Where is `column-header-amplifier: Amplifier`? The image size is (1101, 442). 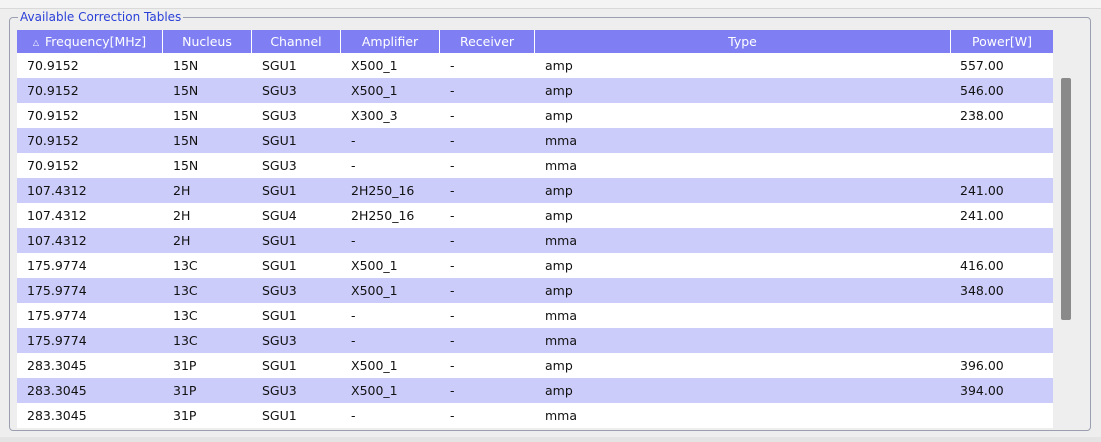
column-header-amplifier: Amplifier is located at coordinates (390, 41).